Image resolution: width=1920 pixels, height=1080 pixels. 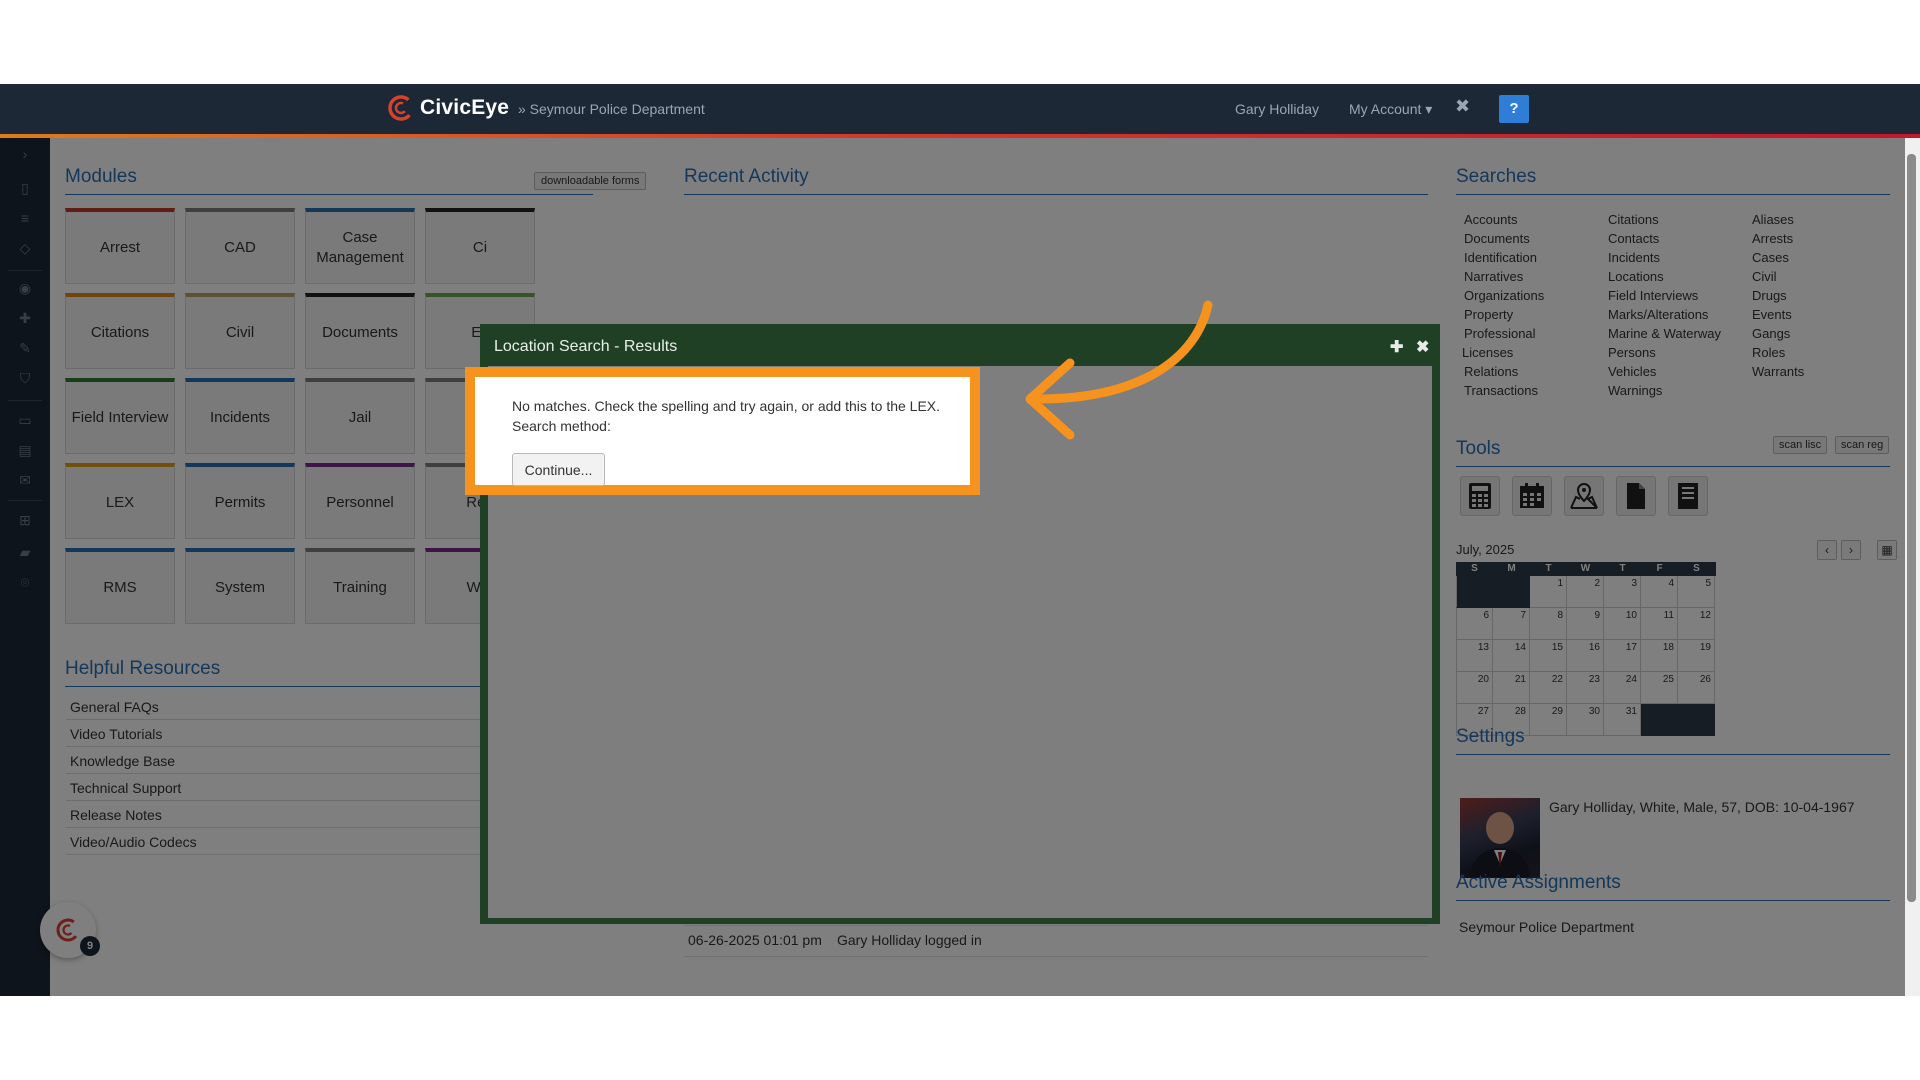 What do you see at coordinates (1390, 109) in the screenshot?
I see `my-account-menu: My Account ▾` at bounding box center [1390, 109].